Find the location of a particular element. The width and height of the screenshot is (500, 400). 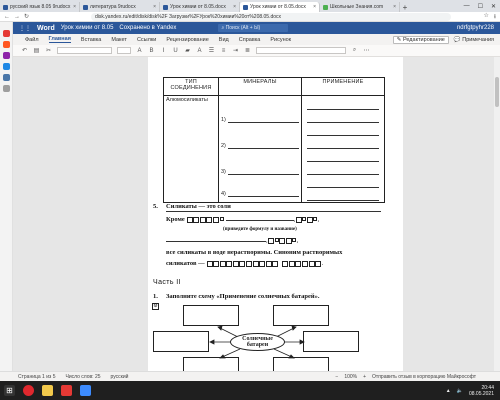

search-input: ⌕ Поиск (Alt + Ы) is located at coordinates (253, 28).